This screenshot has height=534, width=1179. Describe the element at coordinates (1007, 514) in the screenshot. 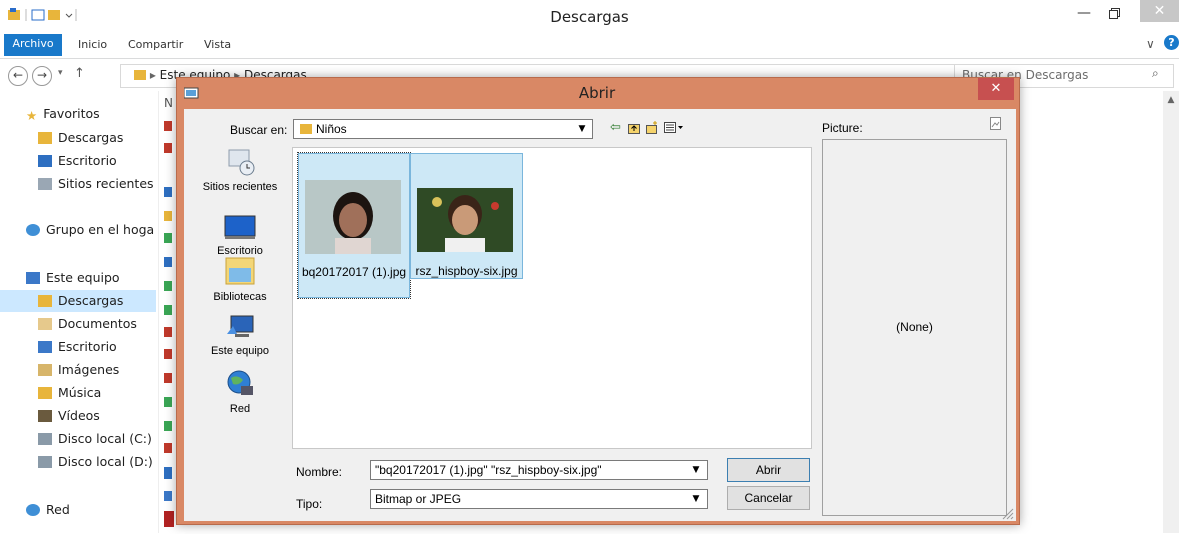

I see `resize-grip-icon` at that location.